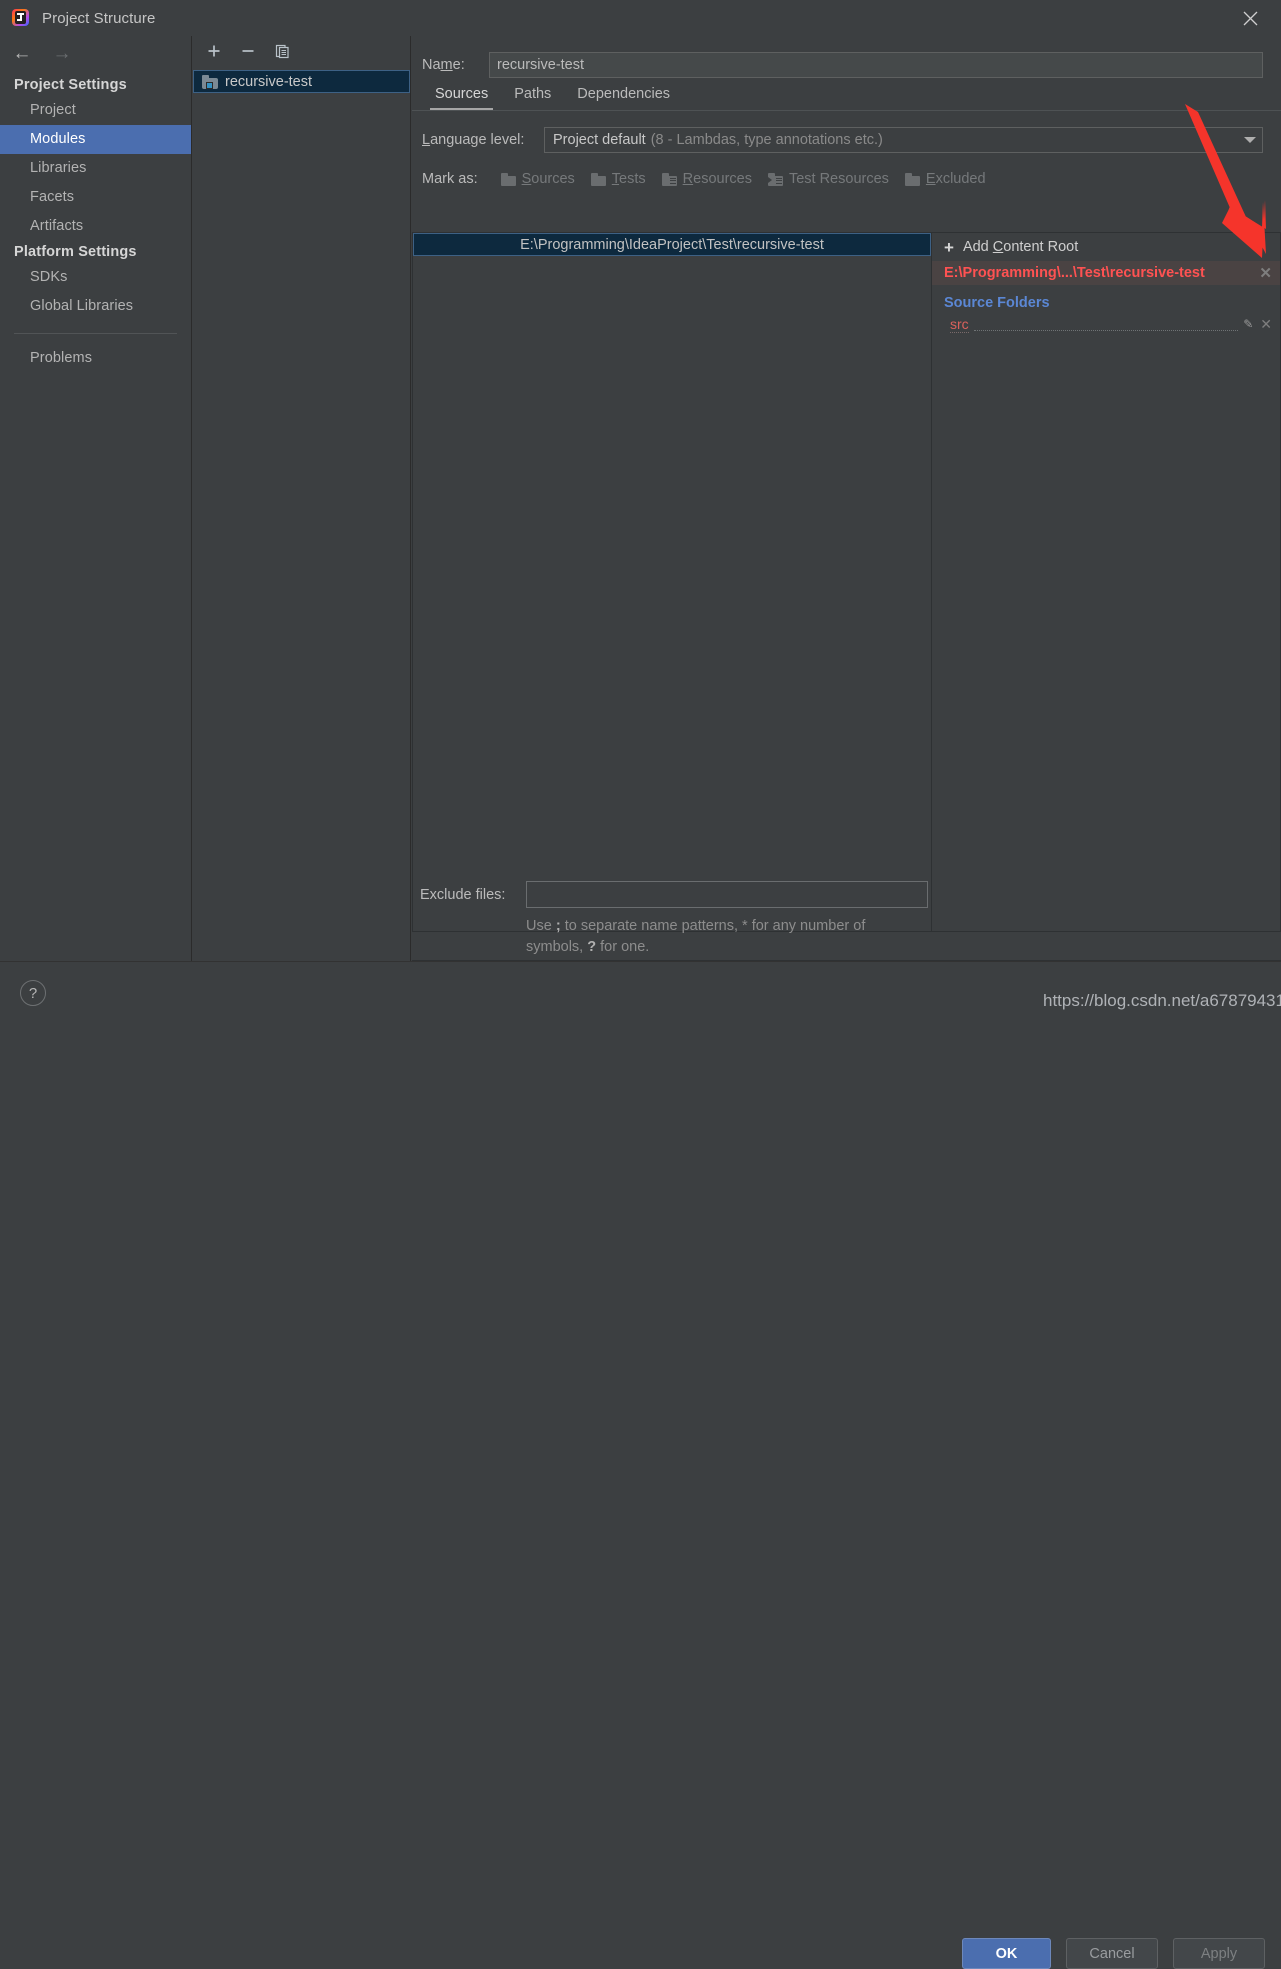 Image resolution: width=1281 pixels, height=1969 pixels. Describe the element at coordinates (1020, 247) in the screenshot. I see `add-content-root-label: Add Content Root` at that location.